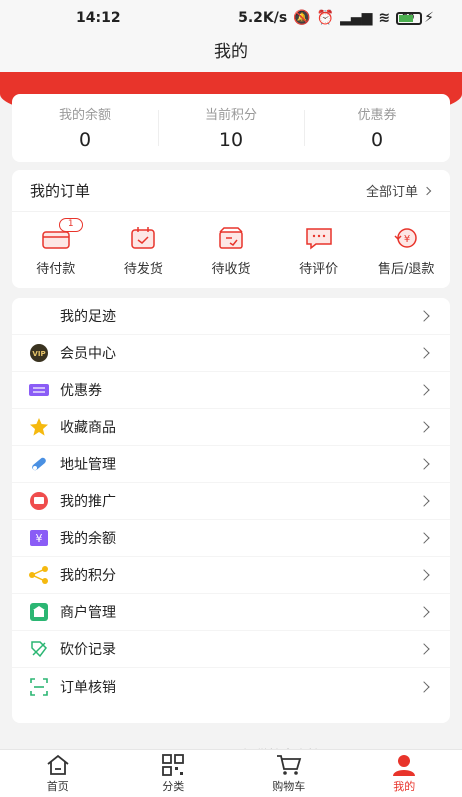  What do you see at coordinates (39, 612) in the screenshot?
I see `merchant-icon` at bounding box center [39, 612].